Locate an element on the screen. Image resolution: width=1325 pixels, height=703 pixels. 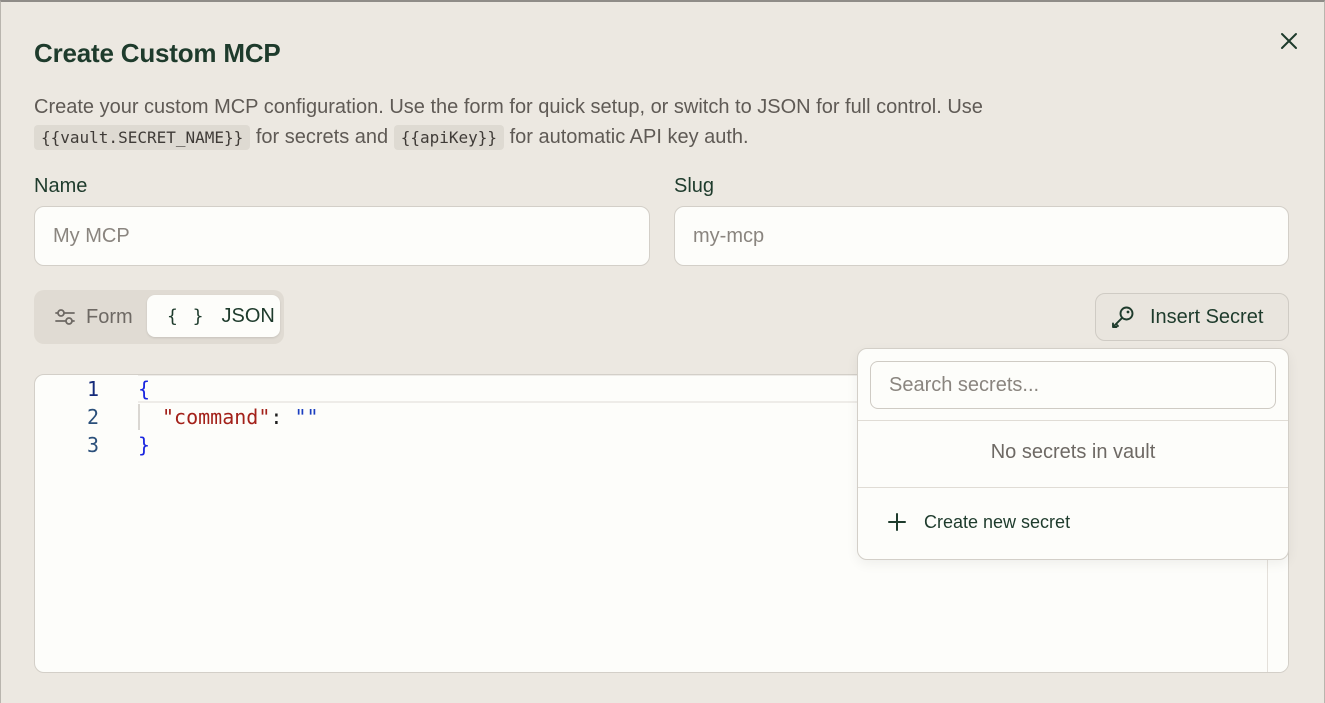
code-text: } is located at coordinates (144, 445).